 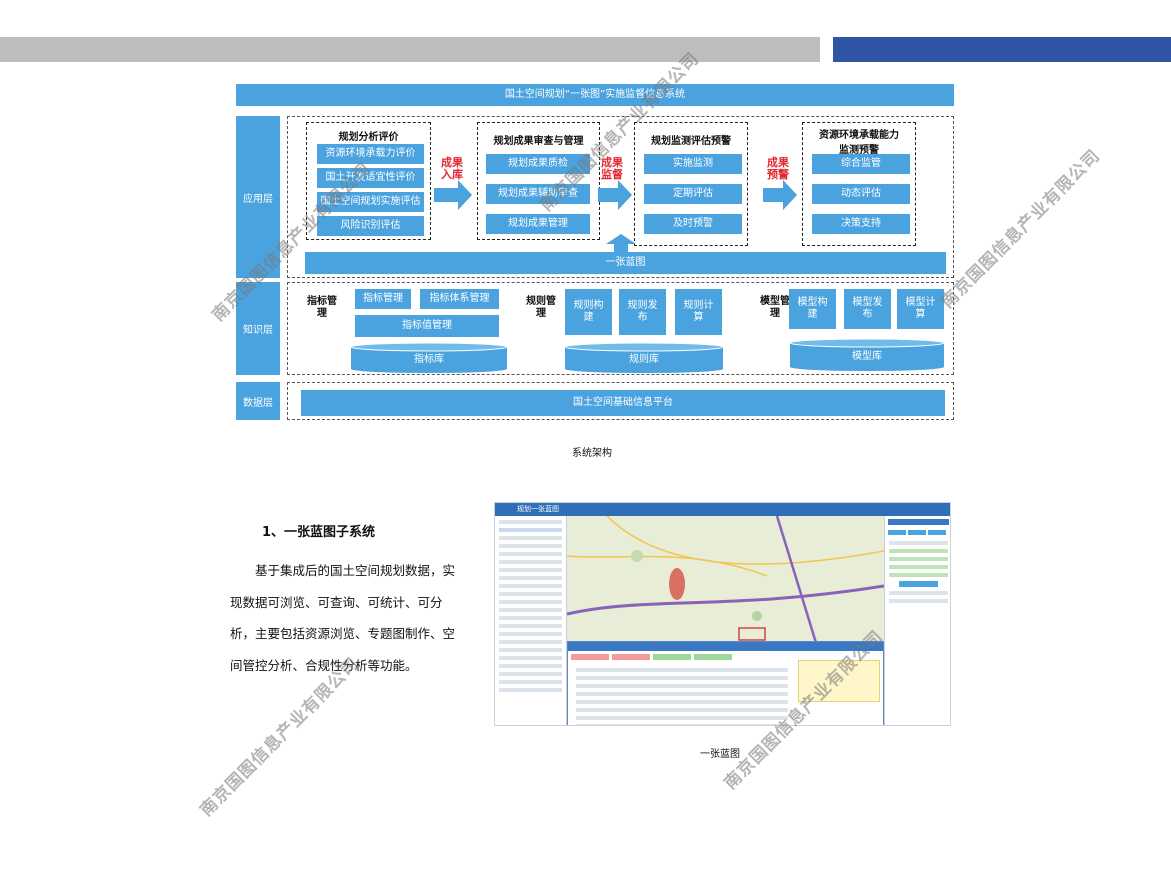 What do you see at coordinates (644, 359) in the screenshot?
I see `rule-db-label: 规则库` at bounding box center [644, 359].